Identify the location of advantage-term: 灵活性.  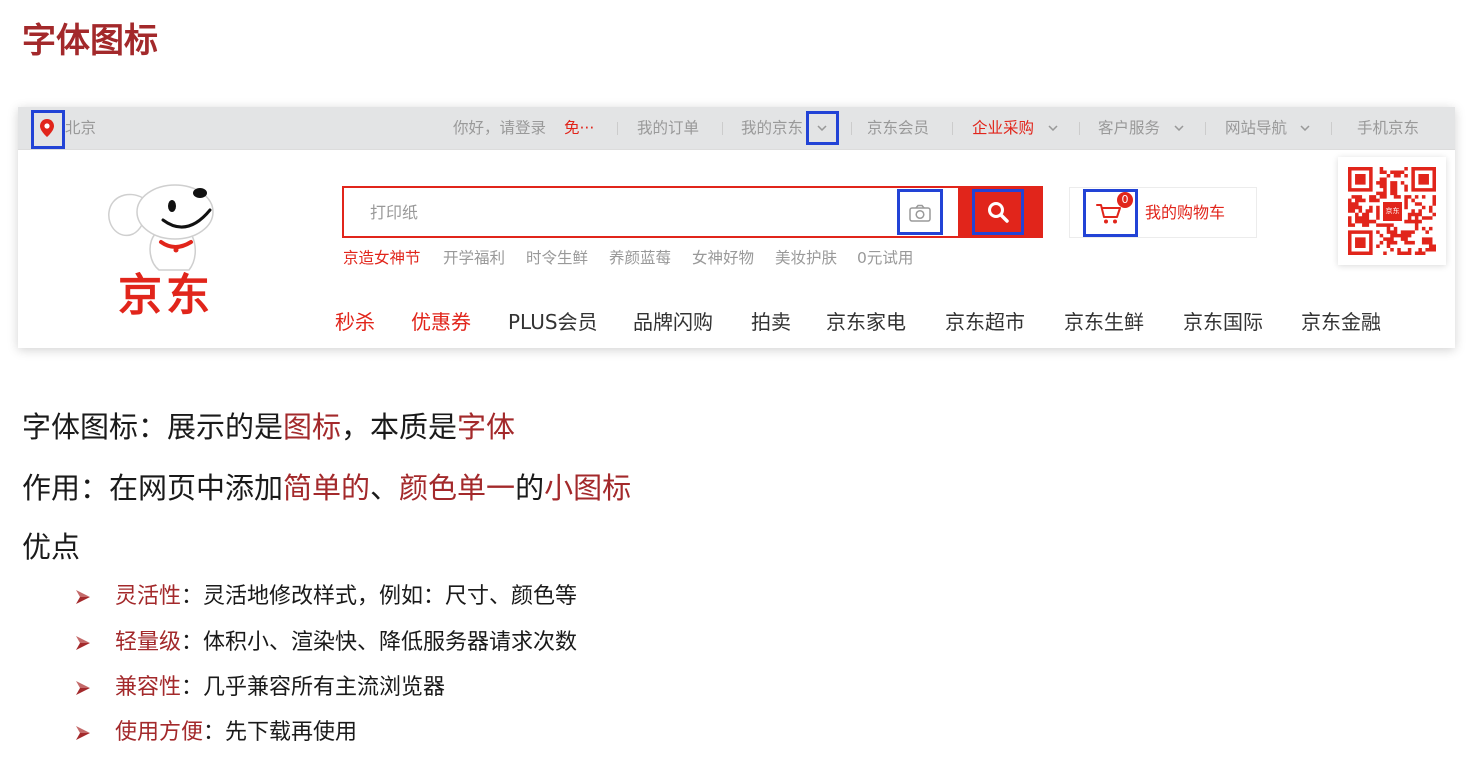
(148, 596).